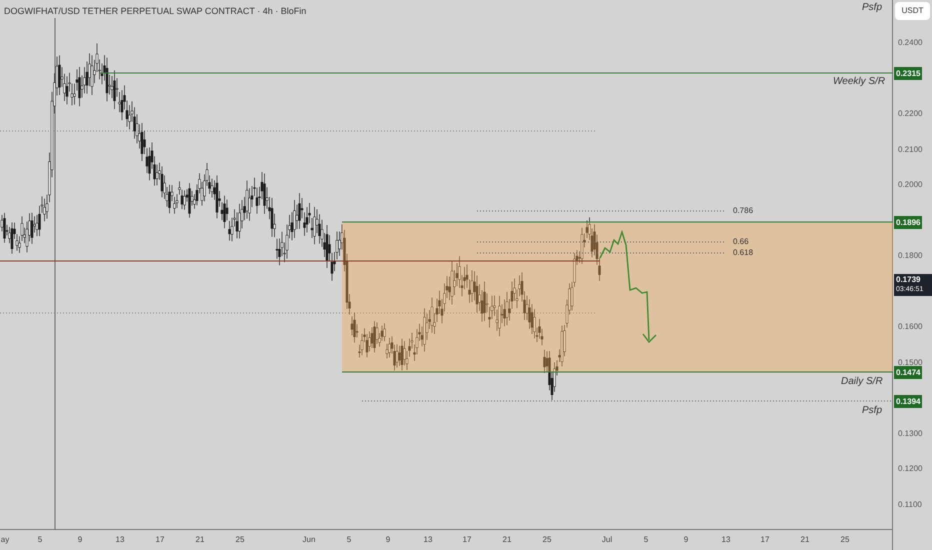  What do you see at coordinates (155, 11) in the screenshot?
I see `chart-title: DOGWIFHAT/USD TETHER PERPETUAL SWAP CONTRACT · 4h · BloFin` at bounding box center [155, 11].